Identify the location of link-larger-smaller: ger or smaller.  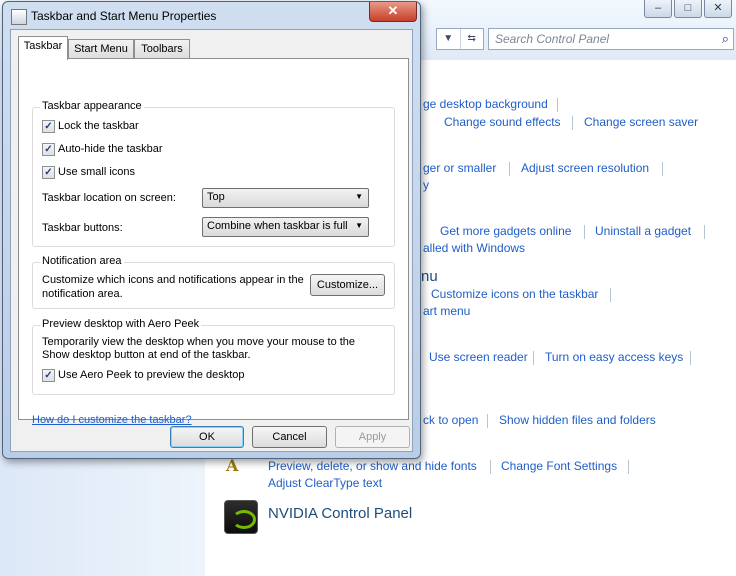
(459, 168).